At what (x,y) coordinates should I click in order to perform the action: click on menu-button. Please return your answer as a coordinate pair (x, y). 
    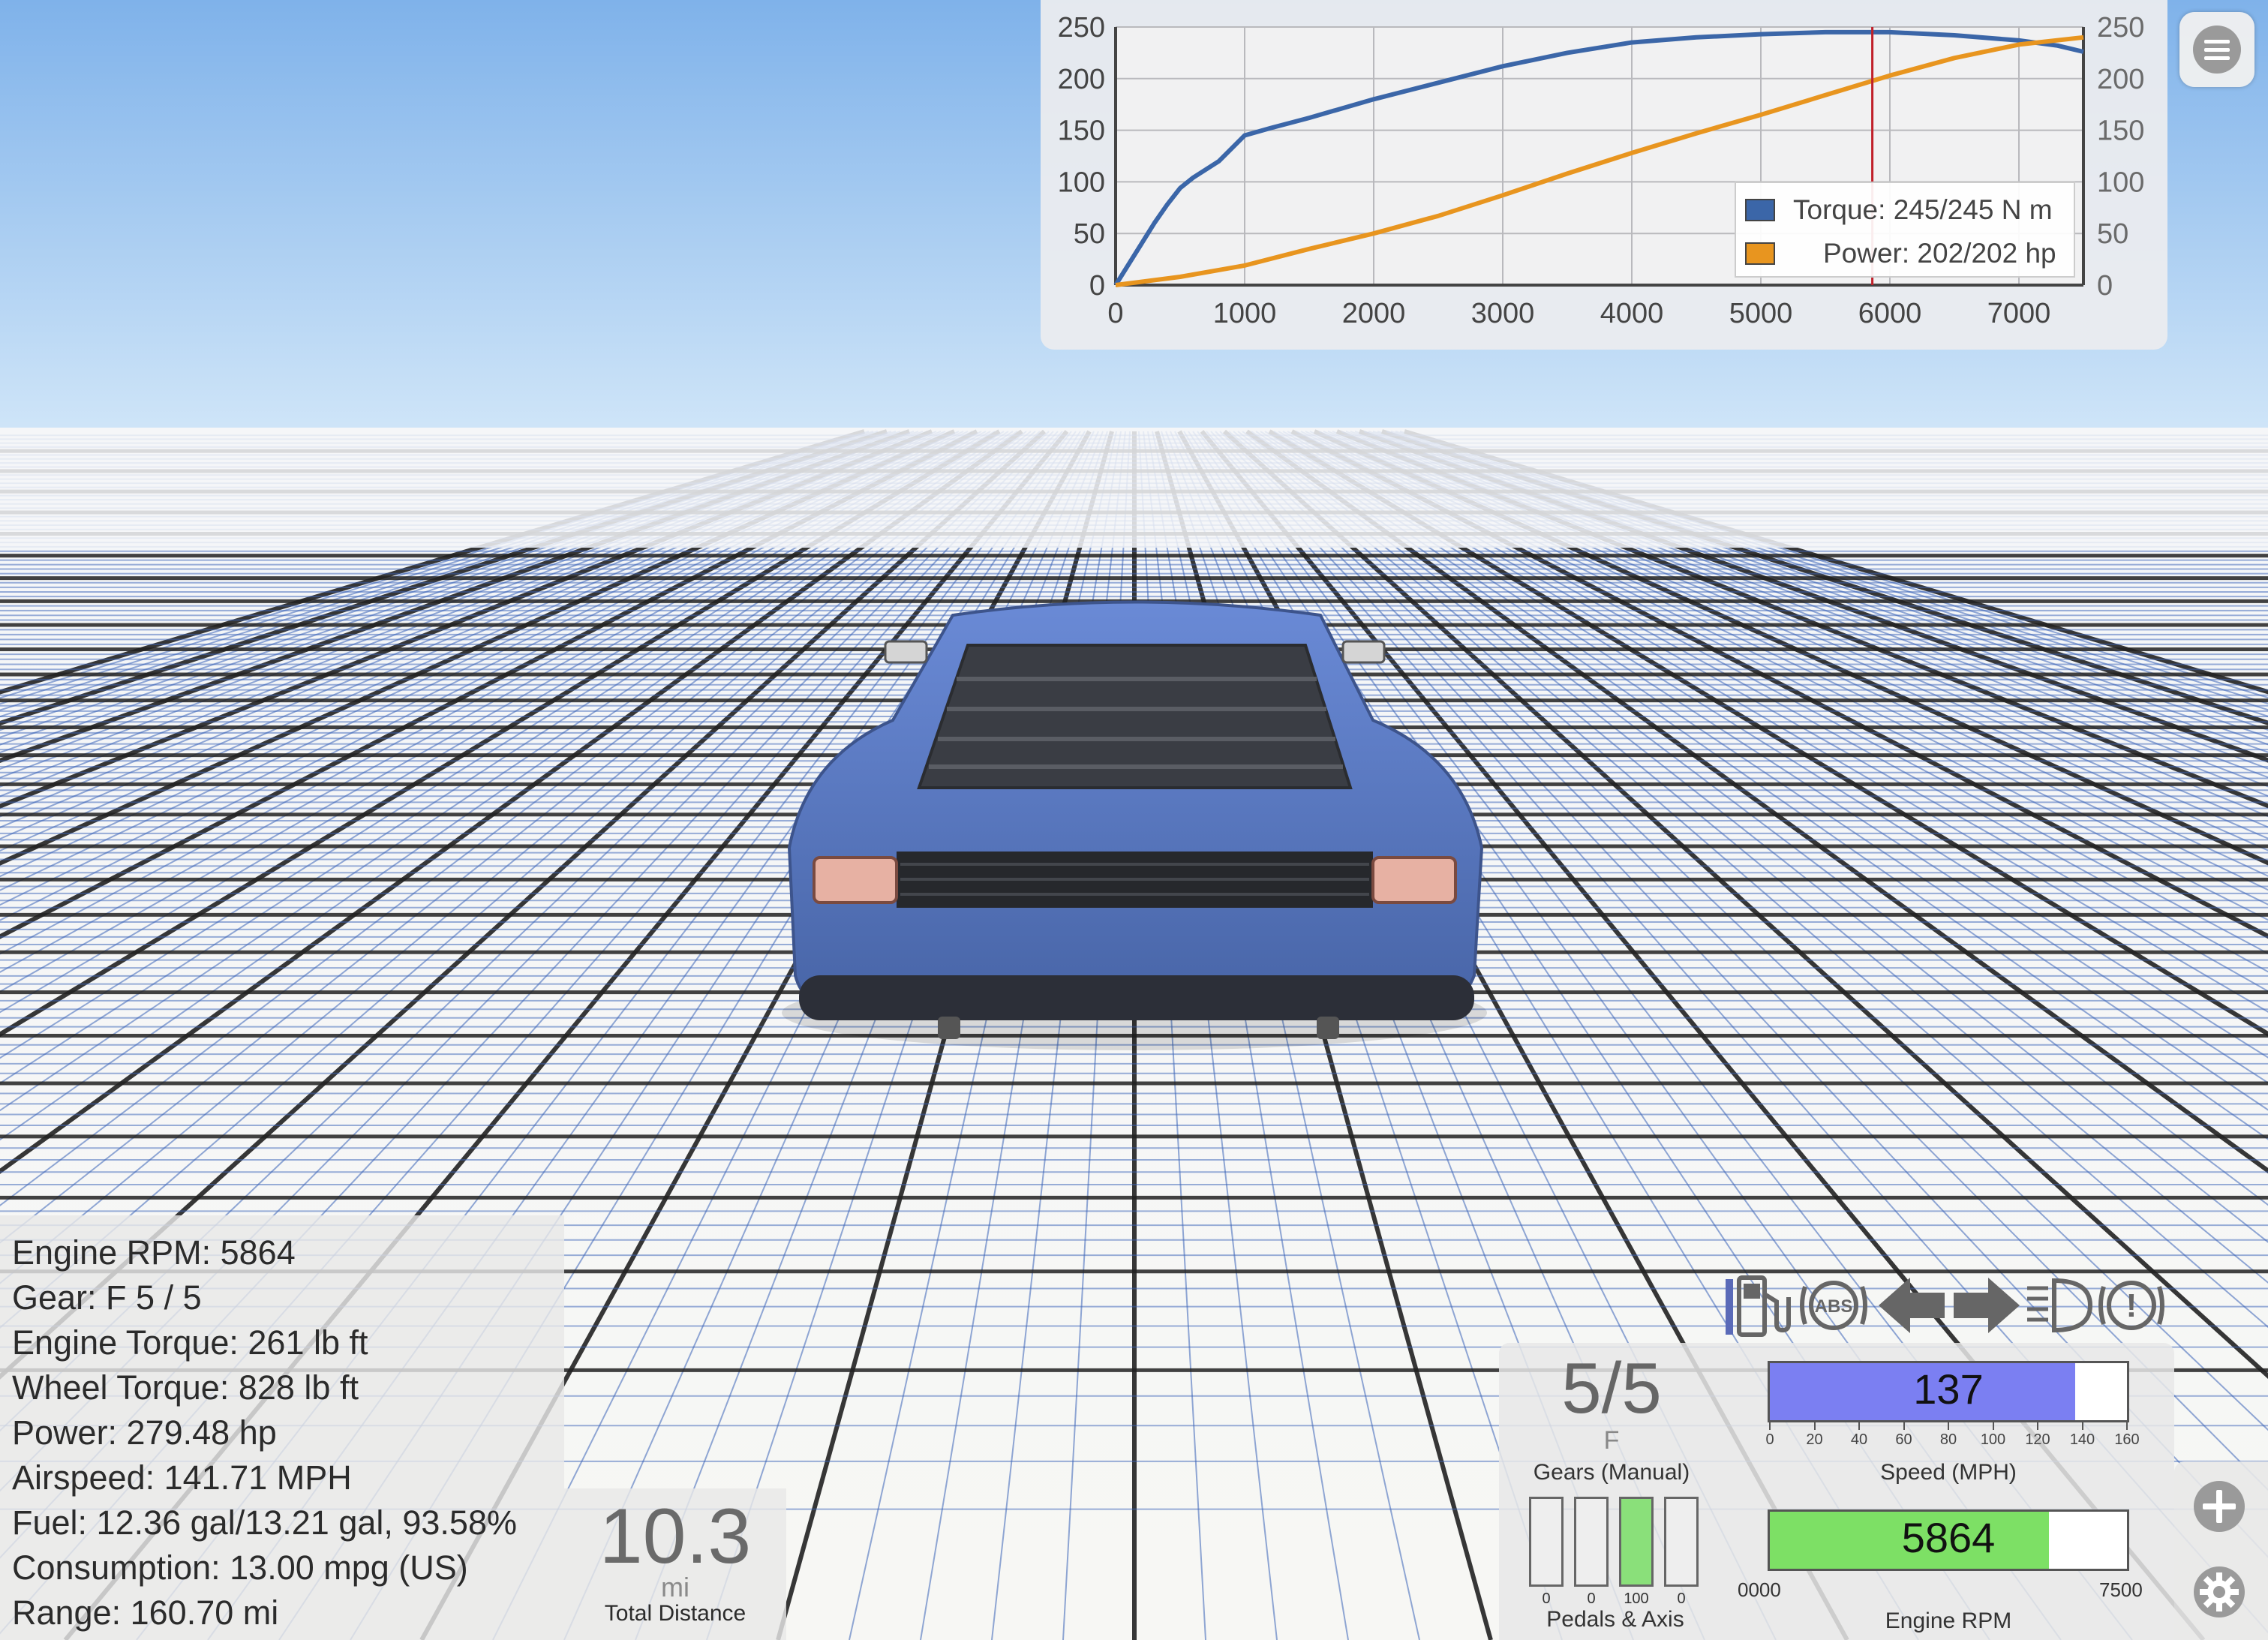
    Looking at the image, I should click on (2216, 50).